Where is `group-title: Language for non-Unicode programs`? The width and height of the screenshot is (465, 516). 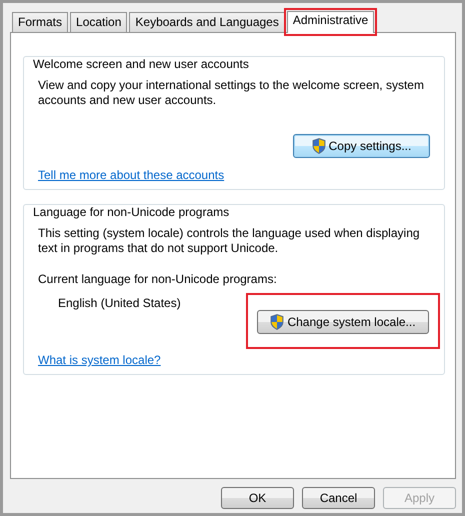
group-title: Language for non-Unicode programs is located at coordinates (131, 212).